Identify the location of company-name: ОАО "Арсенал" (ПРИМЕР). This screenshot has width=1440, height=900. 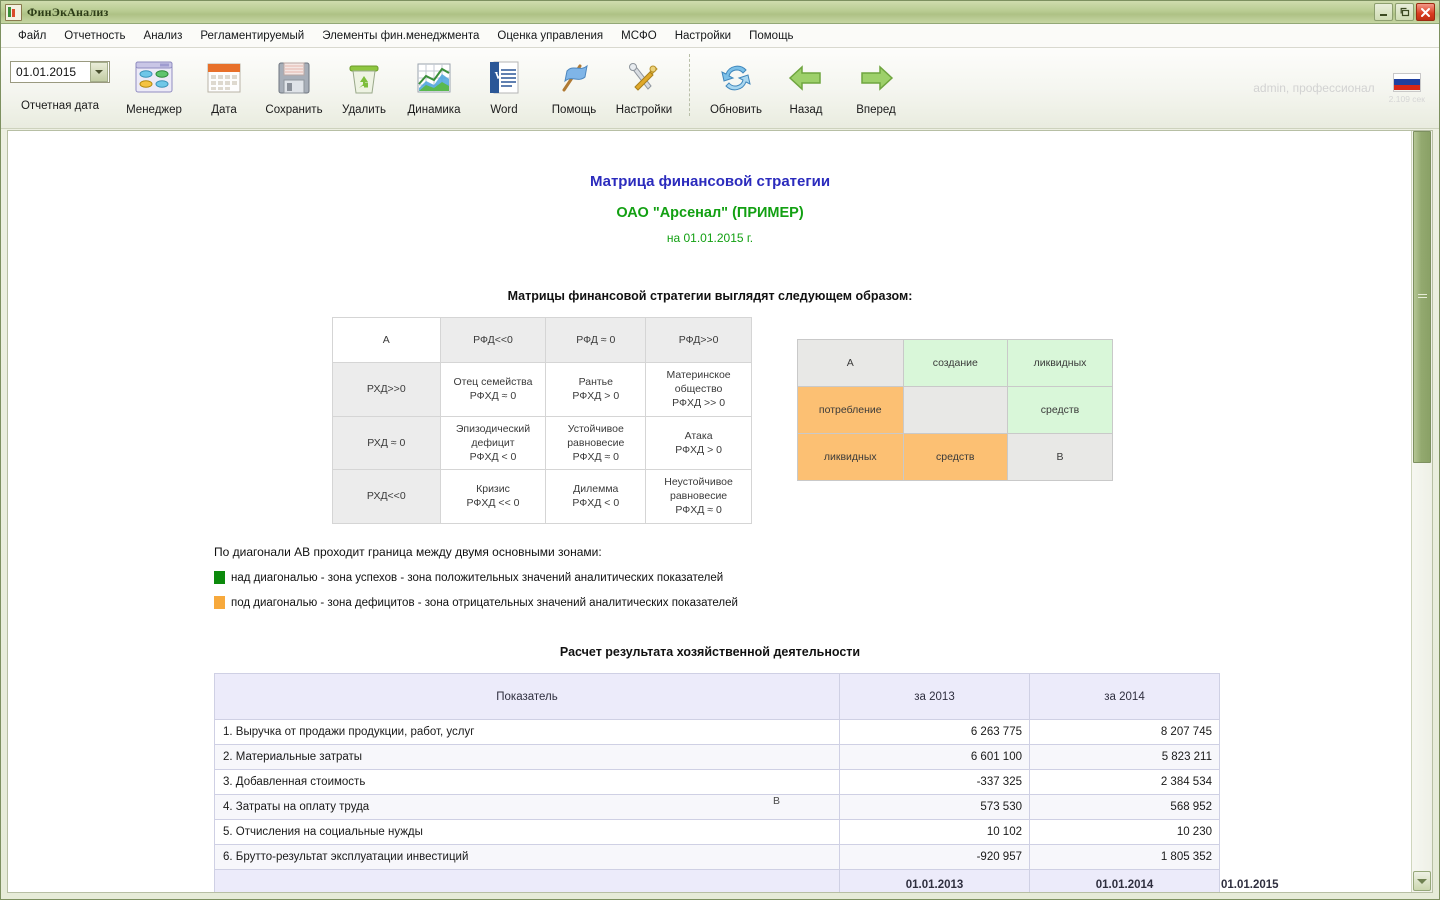
(710, 213).